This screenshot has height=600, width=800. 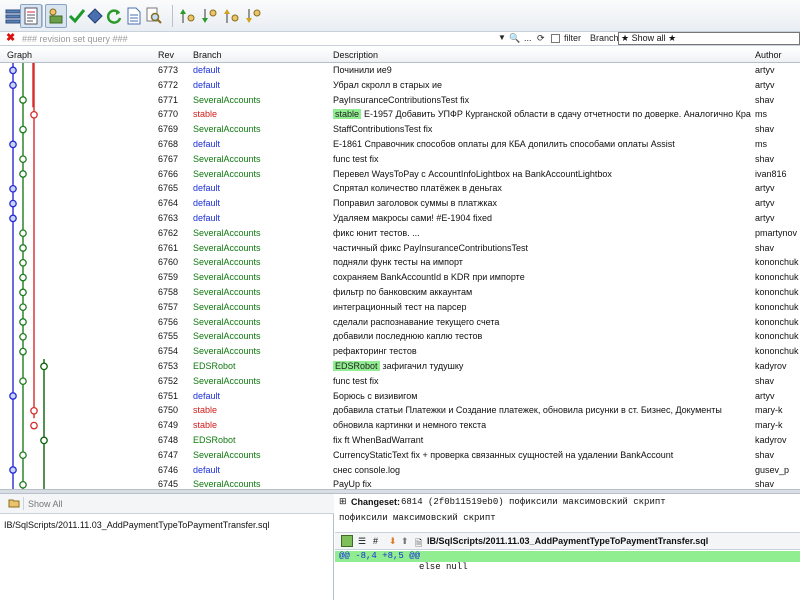 What do you see at coordinates (541, 38) in the screenshot?
I see `query-refresh-icon: ⟳` at bounding box center [541, 38].